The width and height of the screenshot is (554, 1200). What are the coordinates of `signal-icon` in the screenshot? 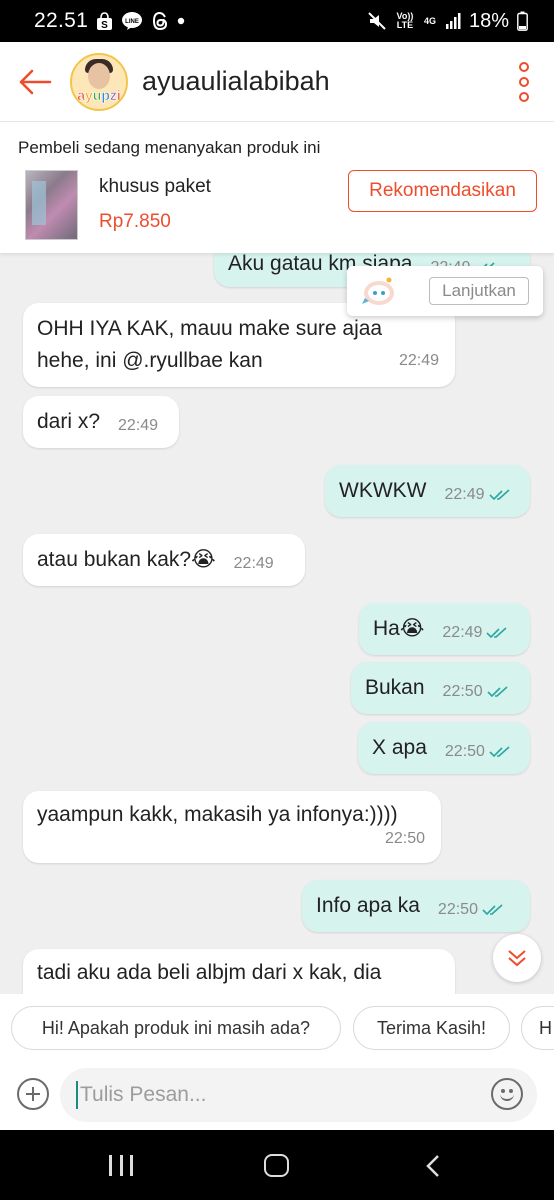 It's located at (453, 21).